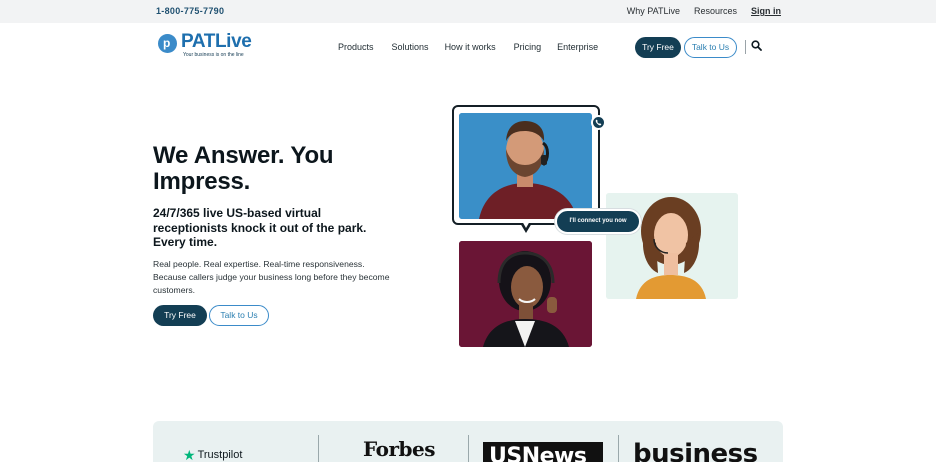 This screenshot has width=936, height=462. What do you see at coordinates (239, 315) in the screenshot?
I see `hero-talk-to-us-button: Talk to Us` at bounding box center [239, 315].